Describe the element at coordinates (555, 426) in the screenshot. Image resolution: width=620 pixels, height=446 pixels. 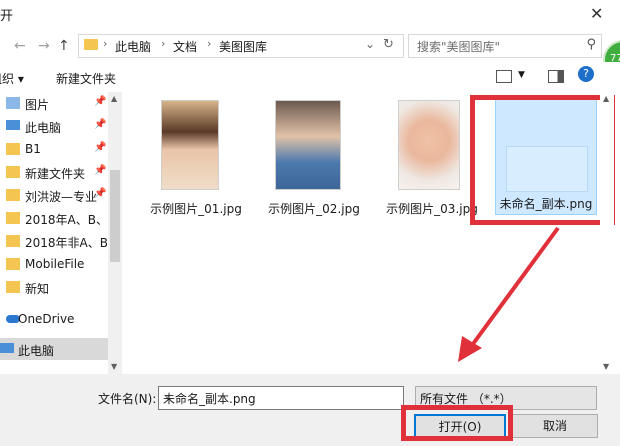
I see `cancel-button: 取消` at that location.